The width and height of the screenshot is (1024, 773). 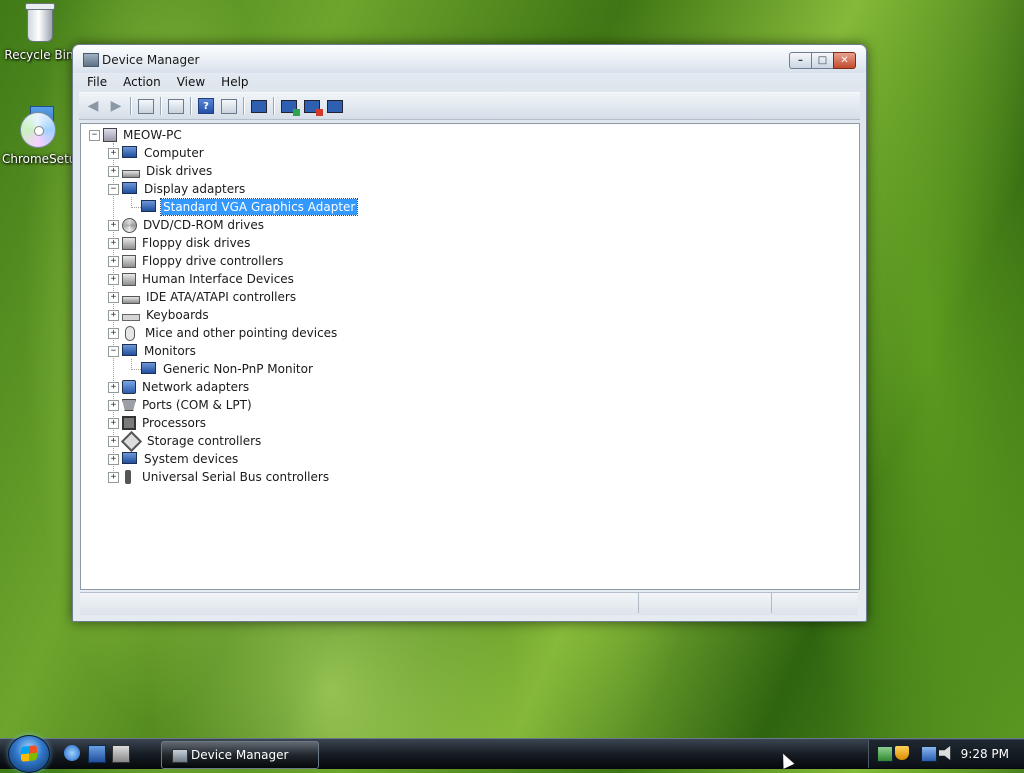 What do you see at coordinates (110, 135) in the screenshot?
I see `computer-root-icon` at bounding box center [110, 135].